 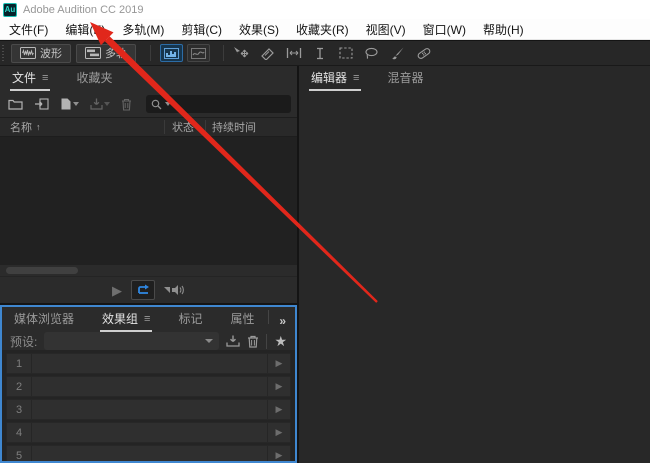 I want to click on play-button: ▶, so click(x=117, y=290).